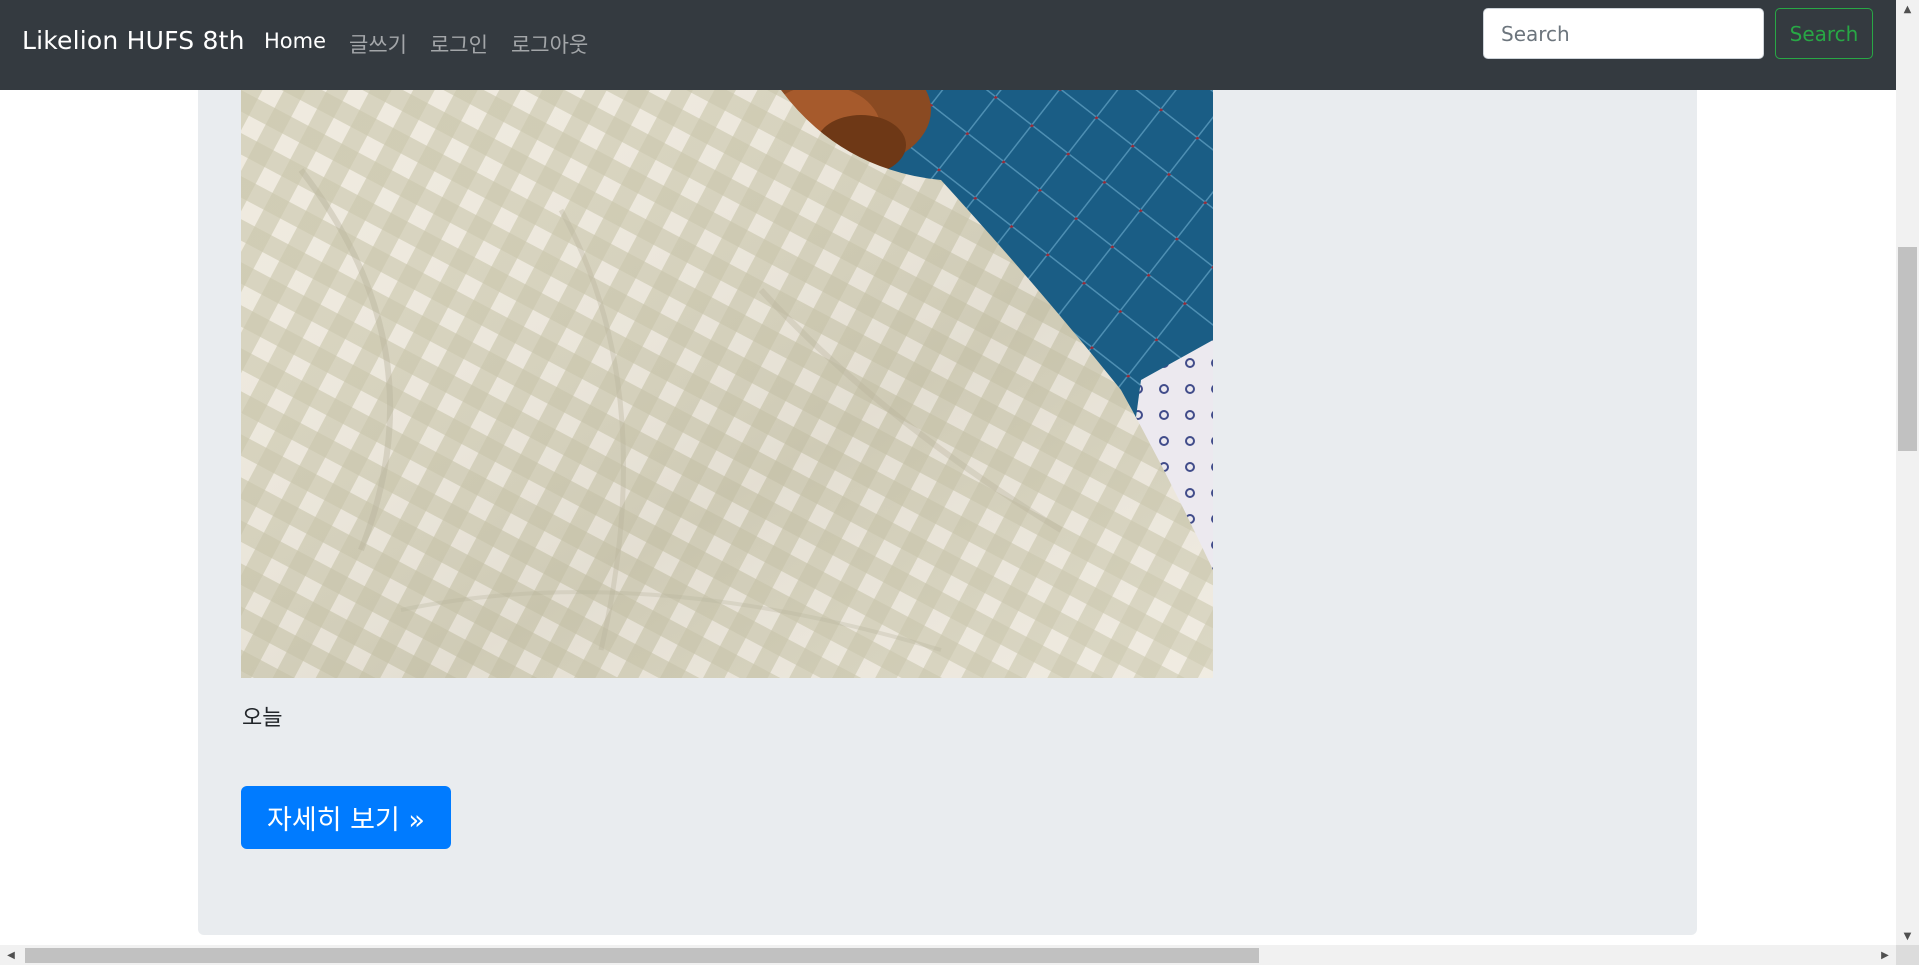  I want to click on vertical-scrollbar: ▲ ▼, so click(1907, 472).